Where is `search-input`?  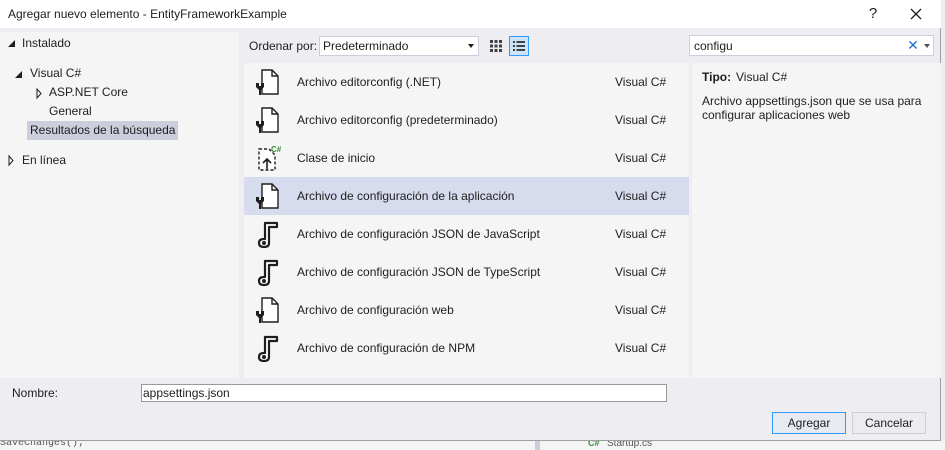 search-input is located at coordinates (794, 46).